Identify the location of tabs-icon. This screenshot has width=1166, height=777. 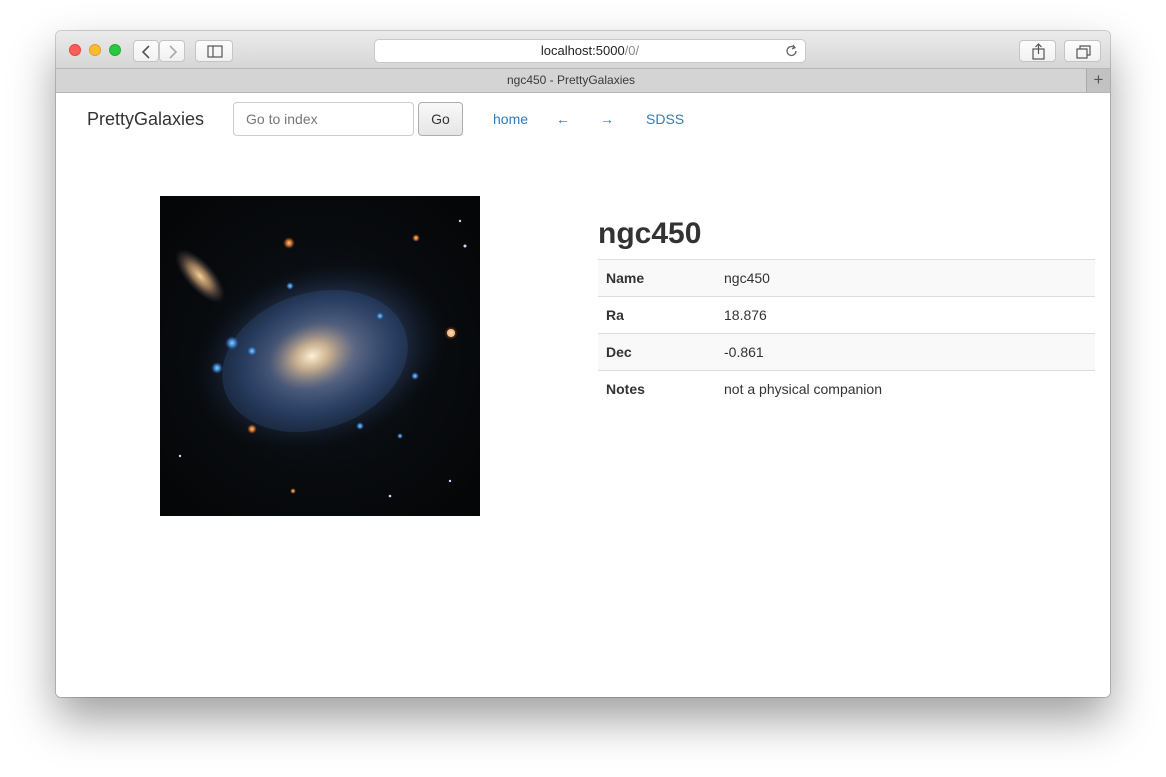
(1083, 52).